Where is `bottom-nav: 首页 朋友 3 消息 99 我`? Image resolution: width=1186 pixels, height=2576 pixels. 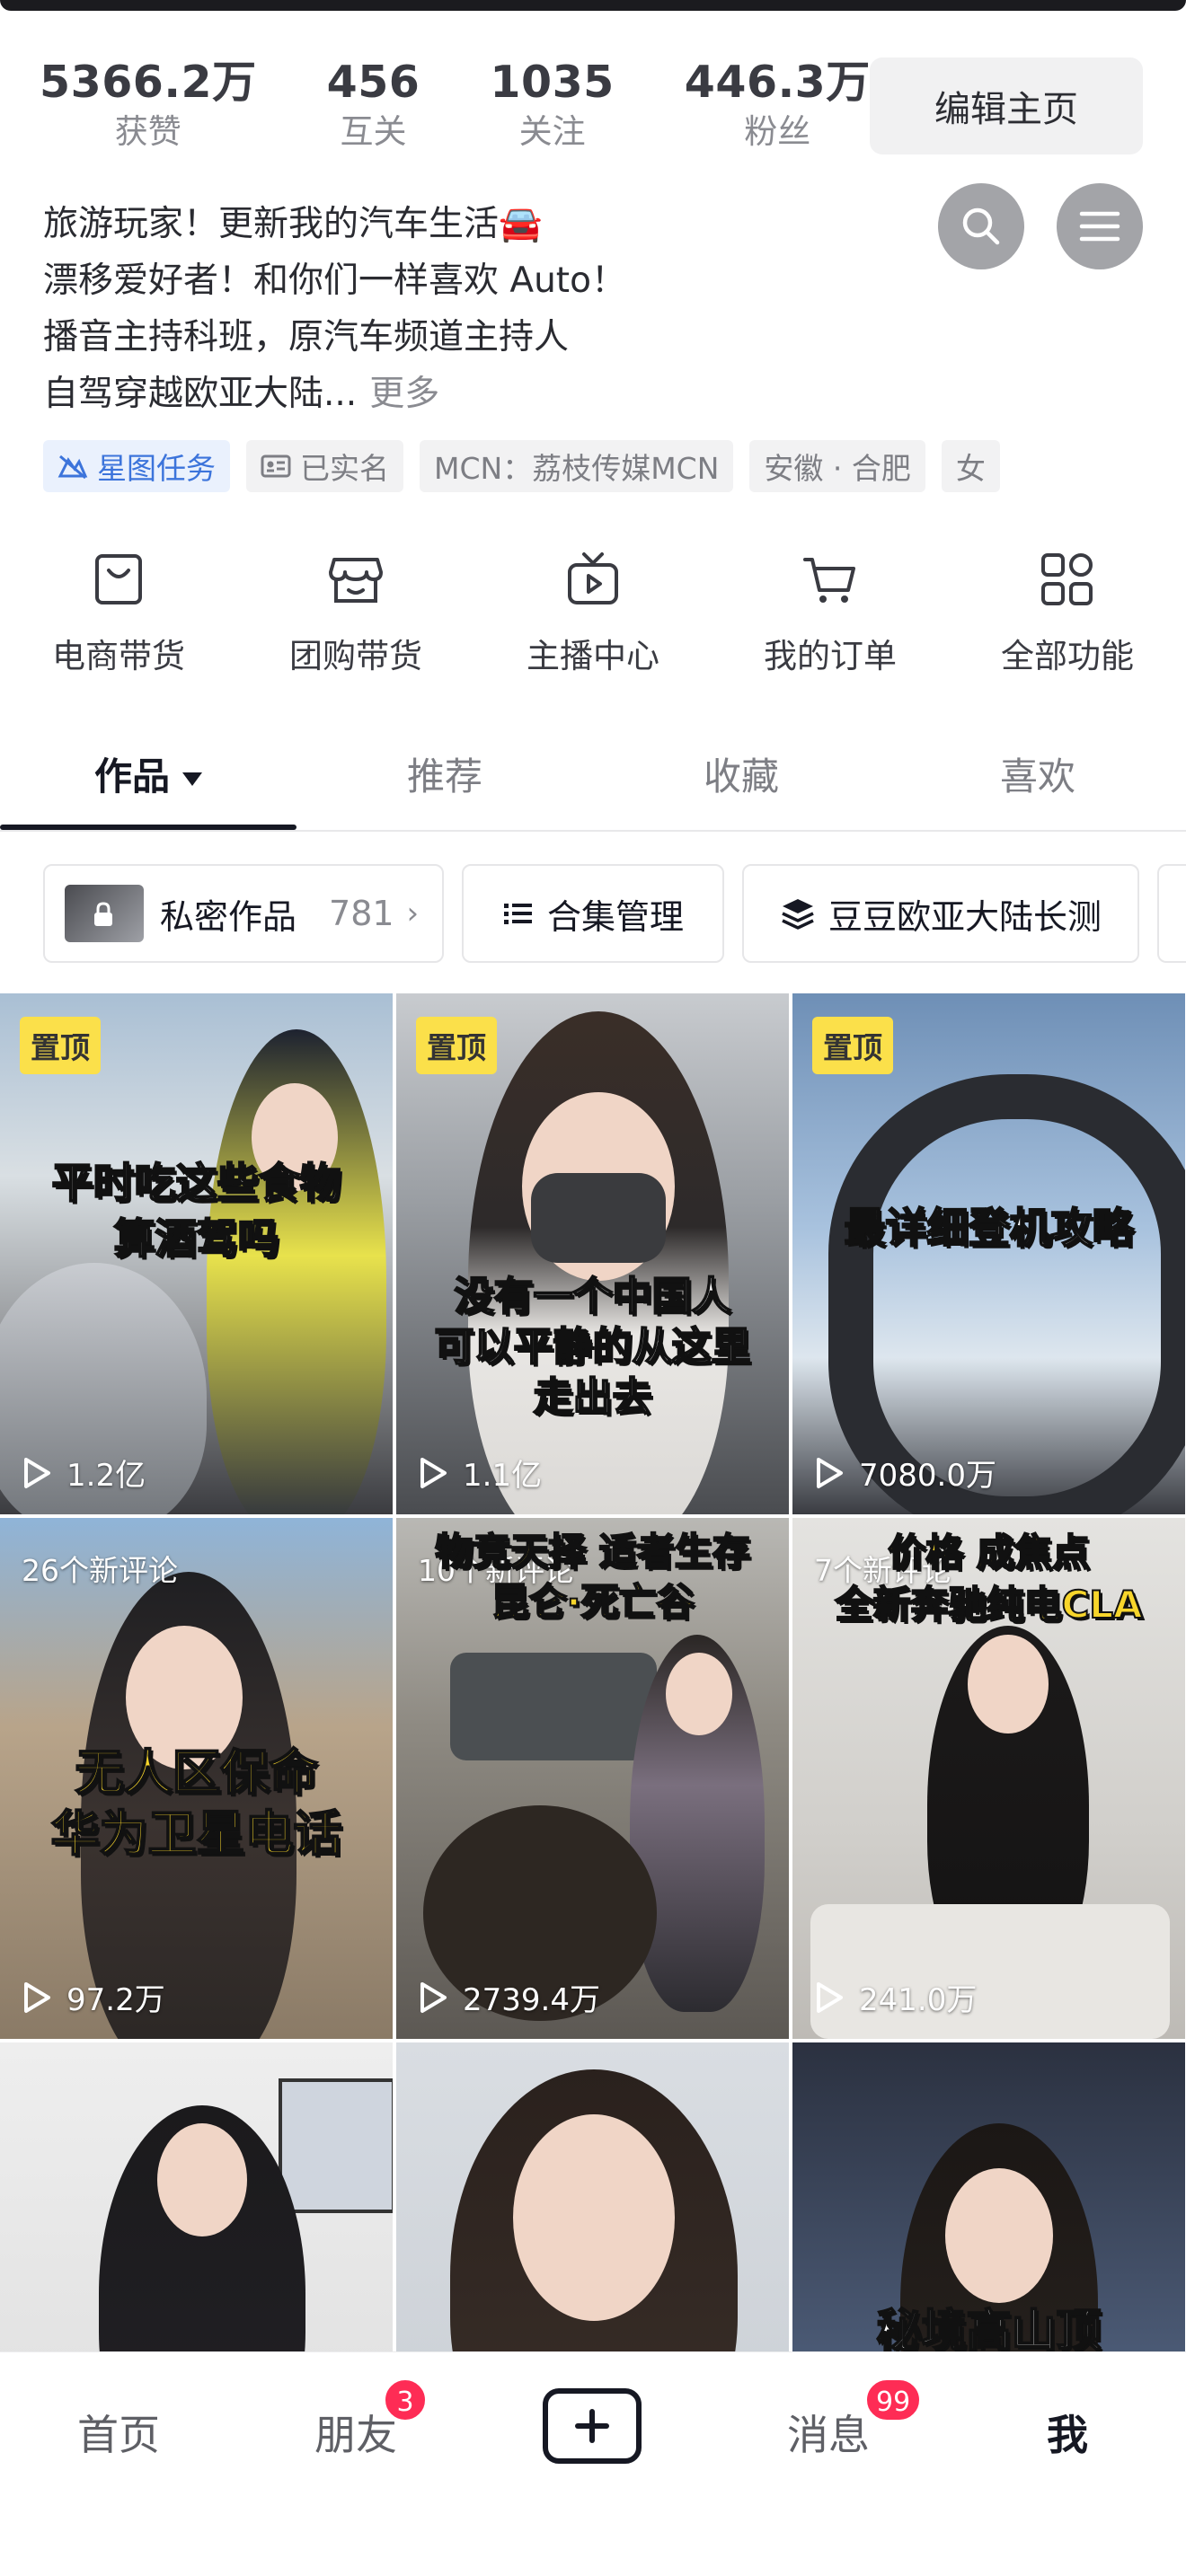 bottom-nav: 首页 朋友 3 消息 99 我 is located at coordinates (593, 2463).